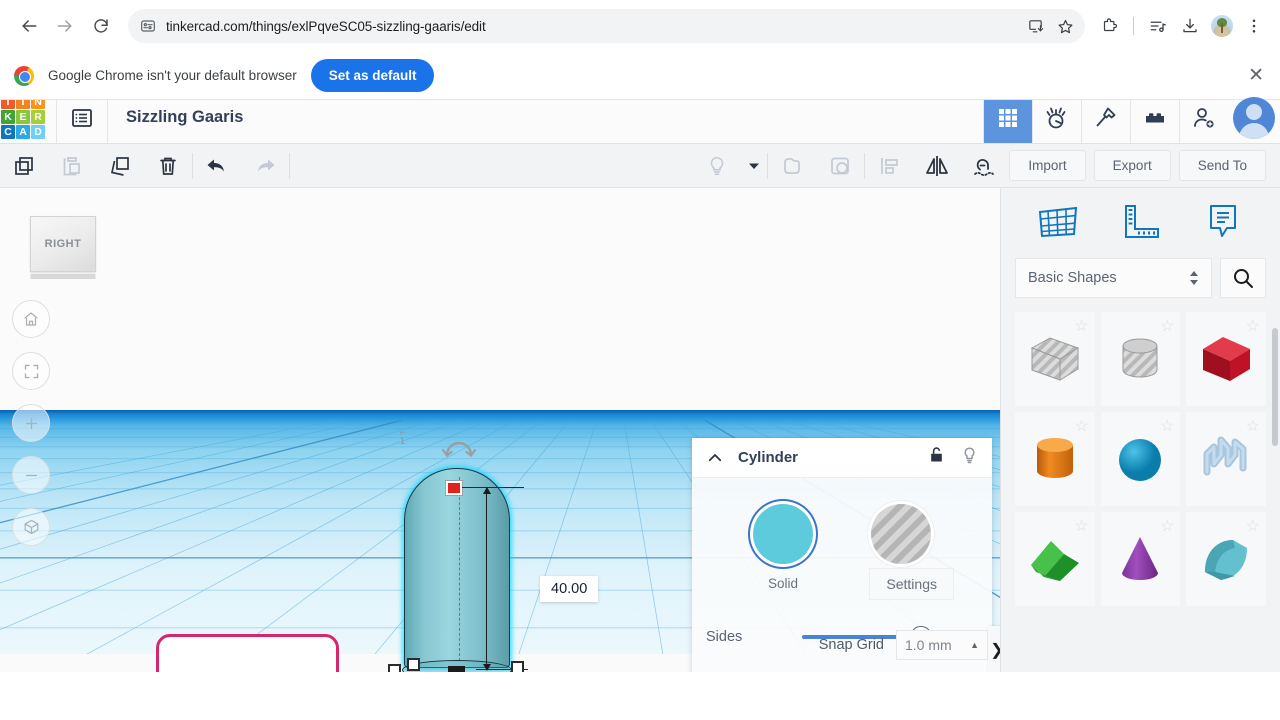  I want to click on snap-grid-control: Snap Grid 1.0 mm ▲, so click(903, 645).